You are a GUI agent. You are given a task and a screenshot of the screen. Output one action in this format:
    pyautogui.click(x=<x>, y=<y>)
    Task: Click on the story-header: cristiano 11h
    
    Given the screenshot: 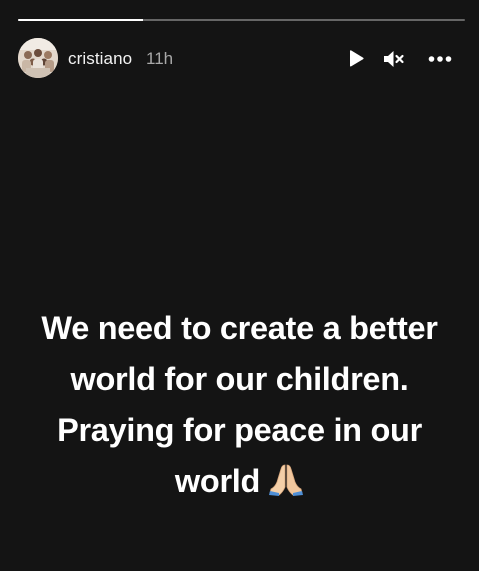 What is the action you would take?
    pyautogui.click(x=241, y=58)
    